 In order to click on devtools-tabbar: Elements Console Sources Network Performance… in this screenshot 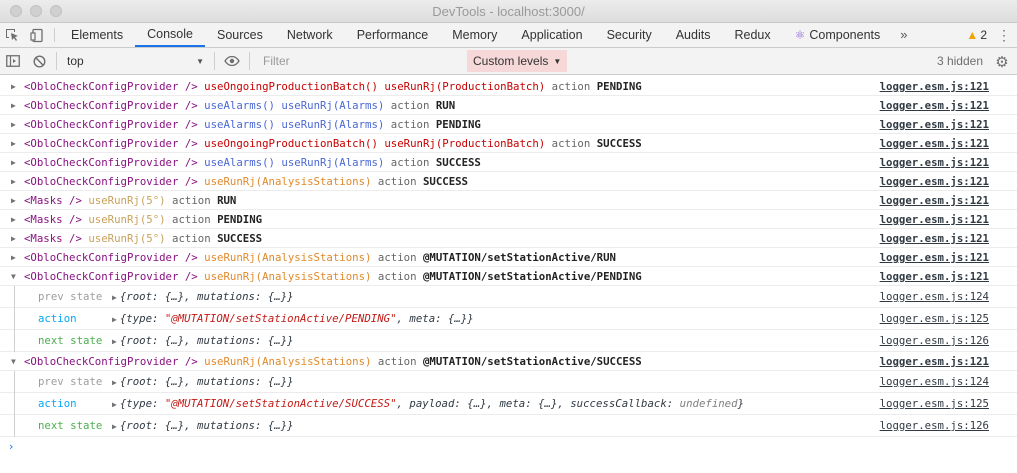, I will do `click(508, 35)`.